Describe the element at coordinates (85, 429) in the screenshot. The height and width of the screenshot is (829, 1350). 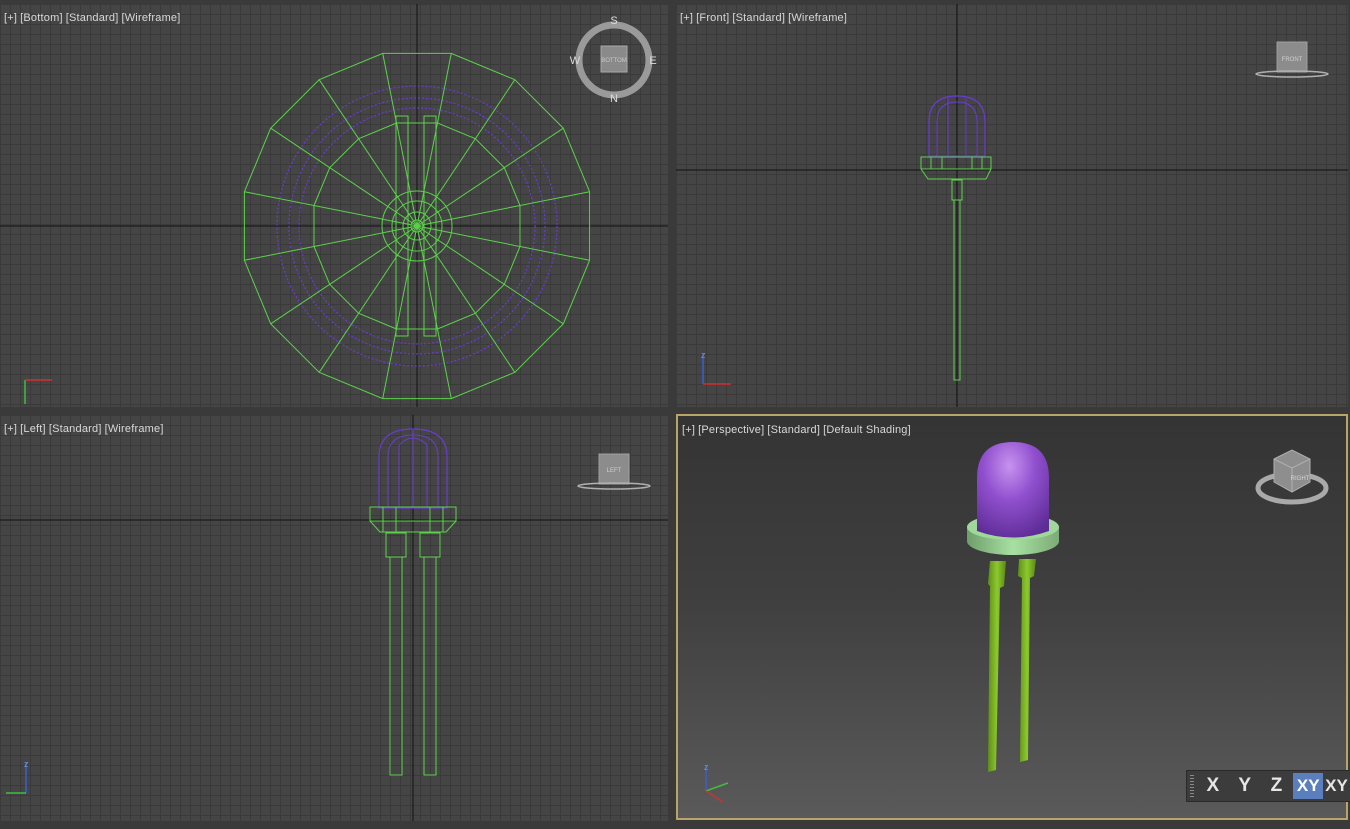
I see `viewport-label-left: [+] [Left] [Standard] [Wireframe]` at that location.